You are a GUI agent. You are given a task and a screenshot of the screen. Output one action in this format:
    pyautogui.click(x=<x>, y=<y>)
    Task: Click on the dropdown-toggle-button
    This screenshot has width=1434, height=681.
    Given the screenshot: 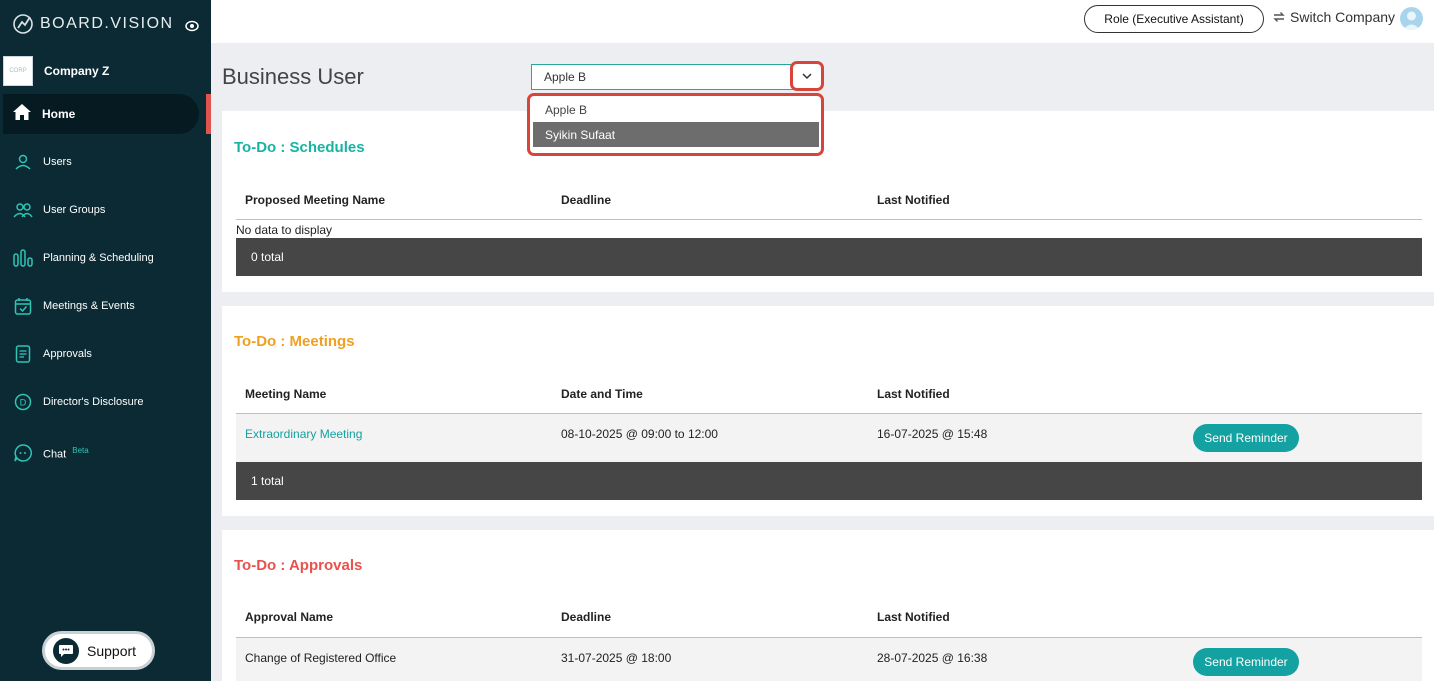 What is the action you would take?
    pyautogui.click(x=807, y=76)
    